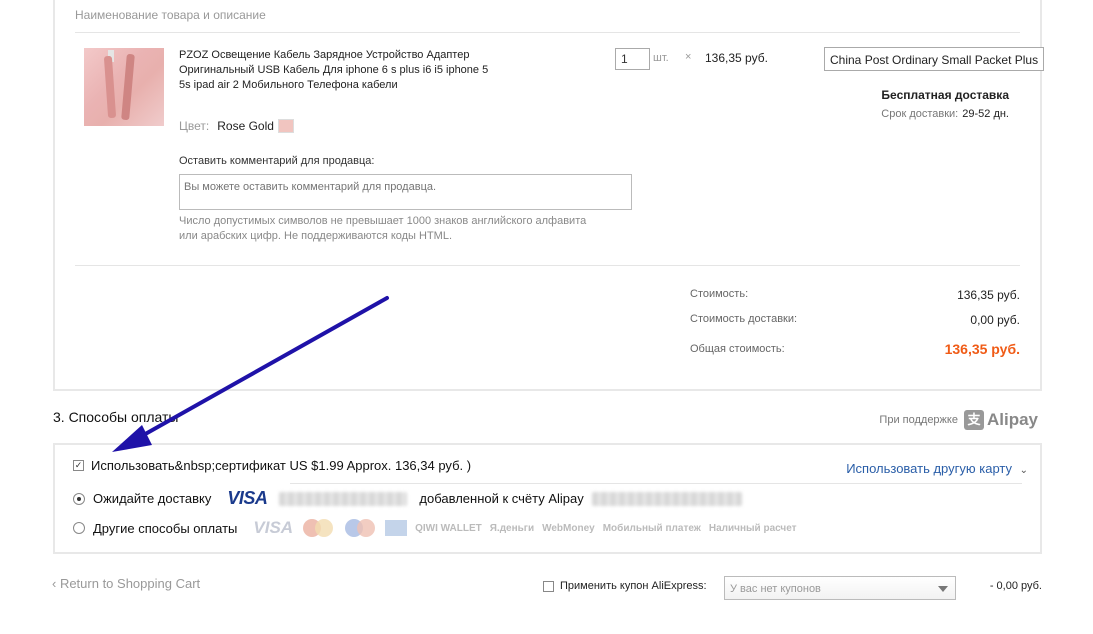 Image resolution: width=1093 pixels, height=634 pixels. I want to click on other-card-link: Использовать другую карту ⌄, so click(937, 468).